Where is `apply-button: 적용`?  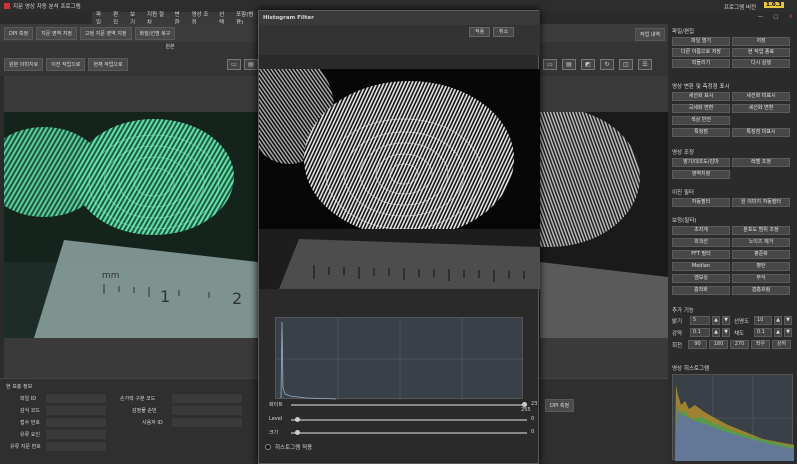
apply-button: 적용 is located at coordinates (480, 32).